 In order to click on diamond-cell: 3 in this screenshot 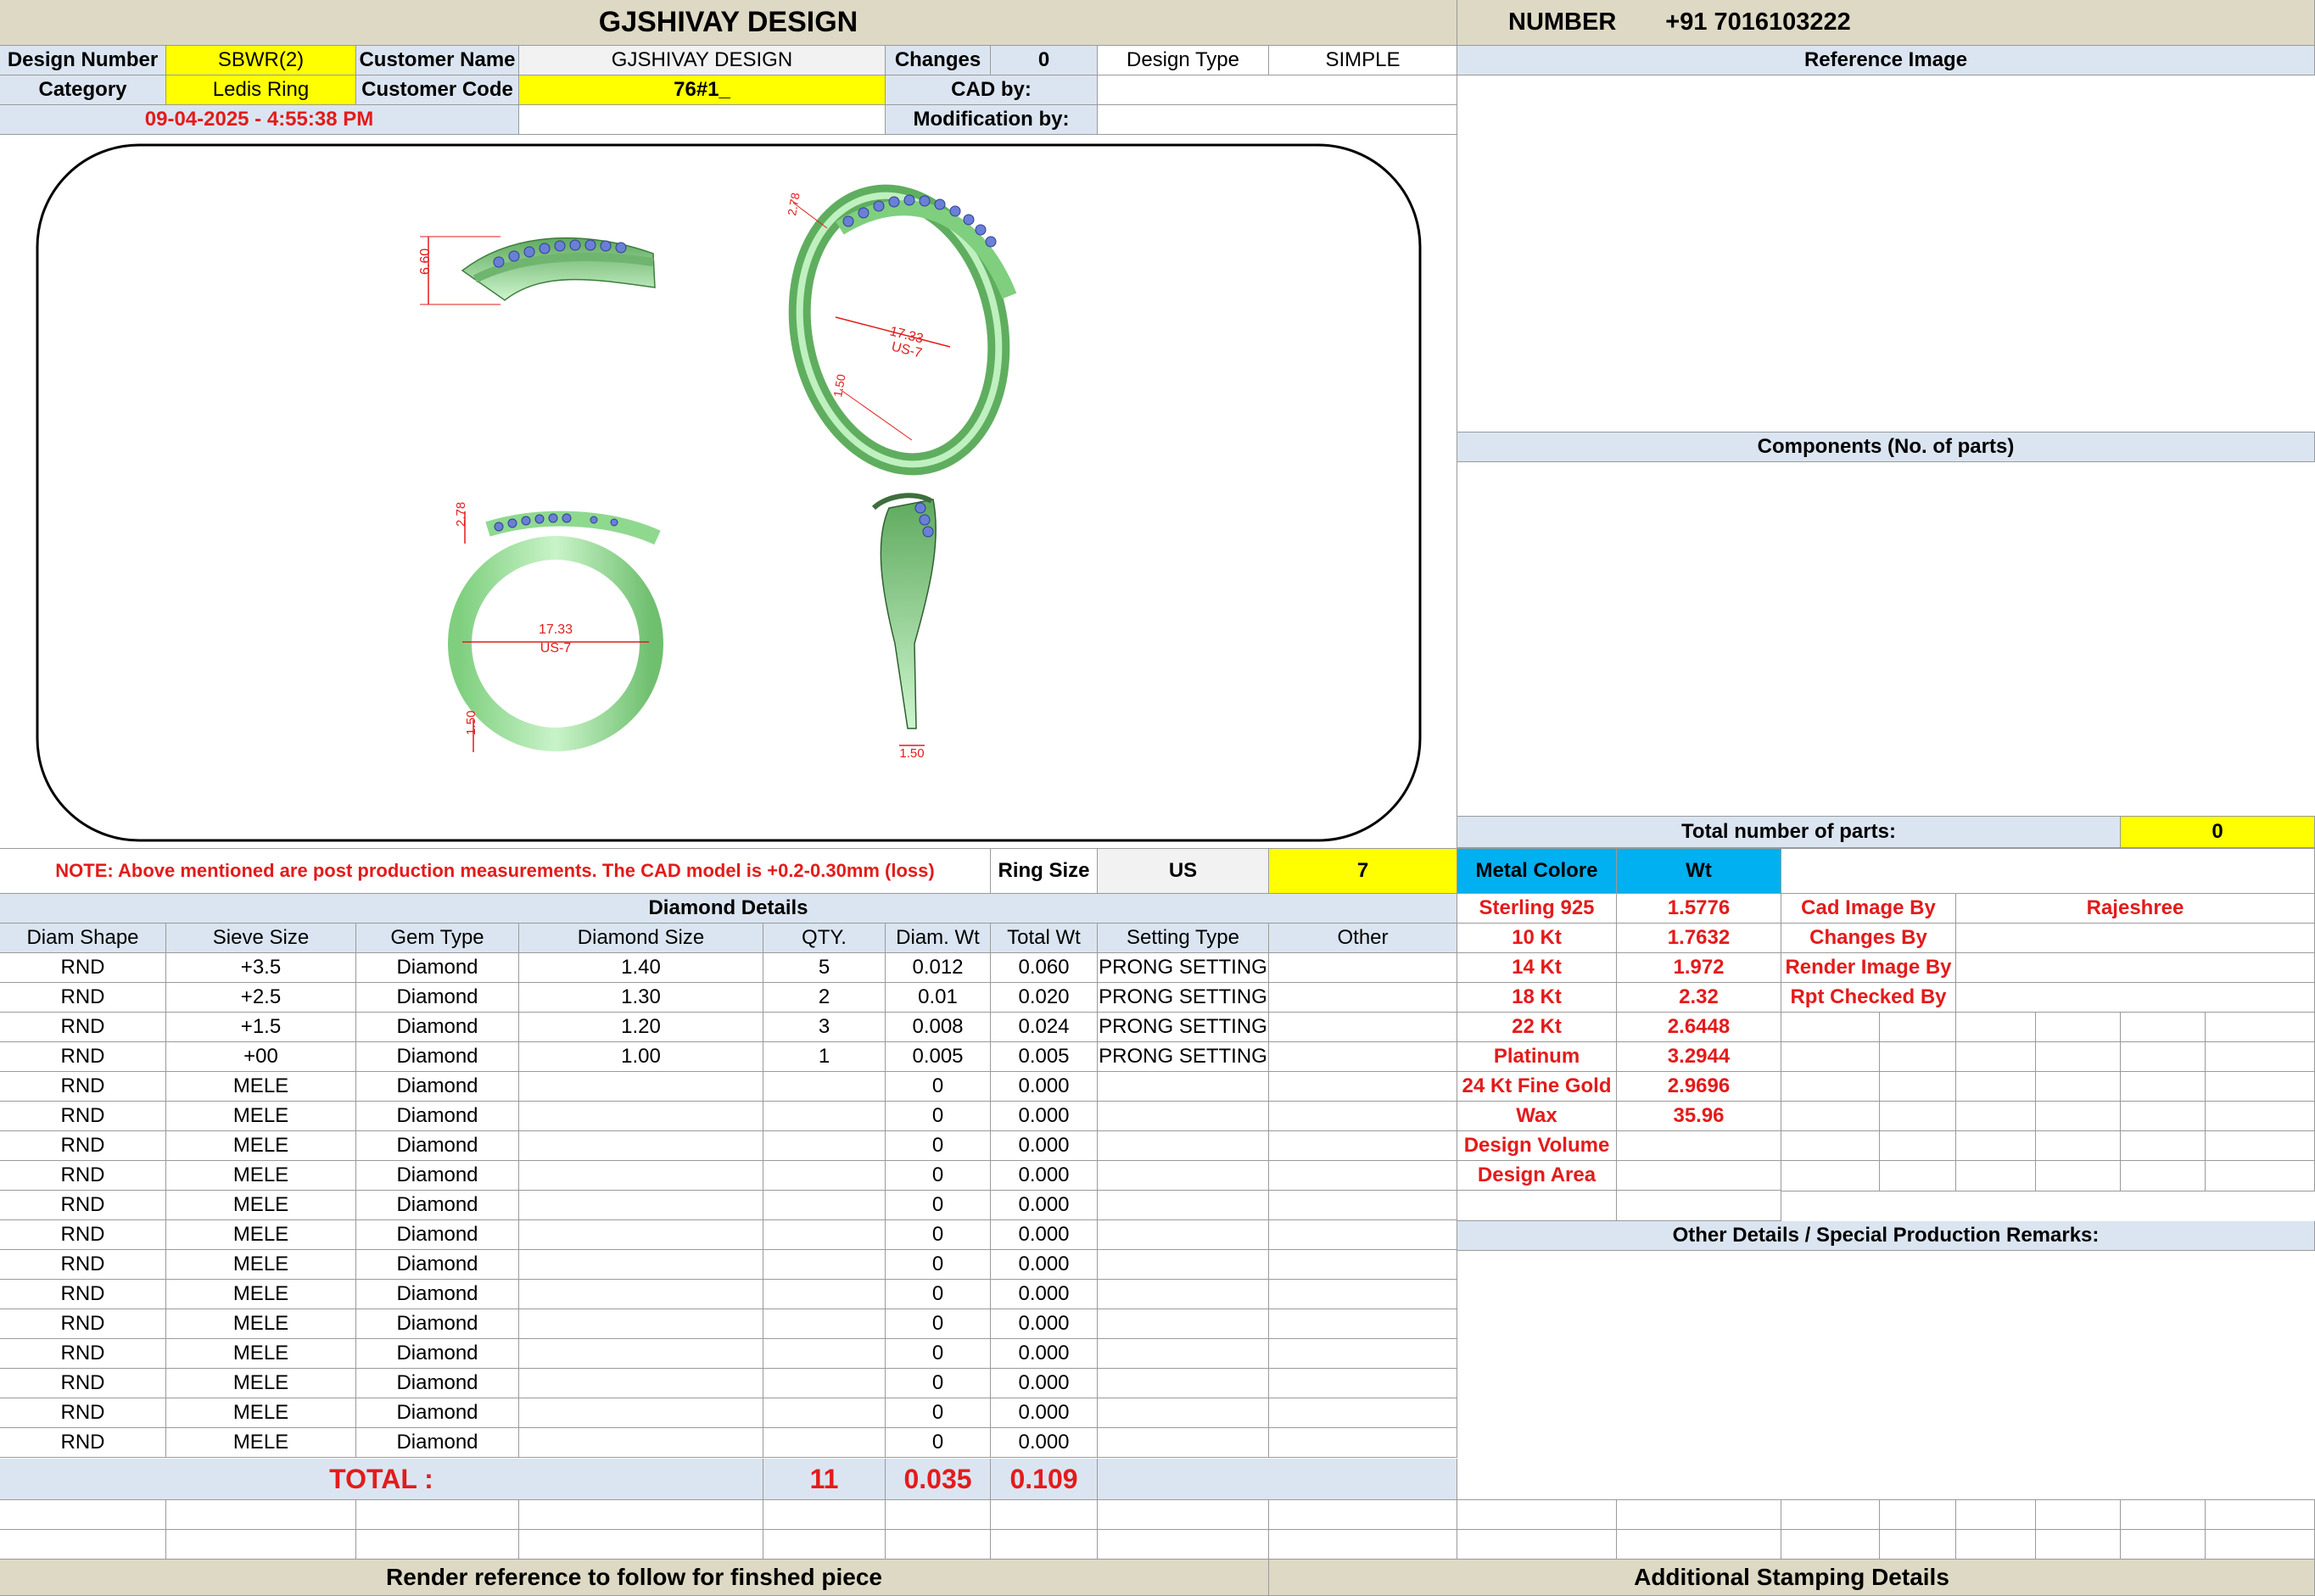, I will do `click(824, 1027)`.